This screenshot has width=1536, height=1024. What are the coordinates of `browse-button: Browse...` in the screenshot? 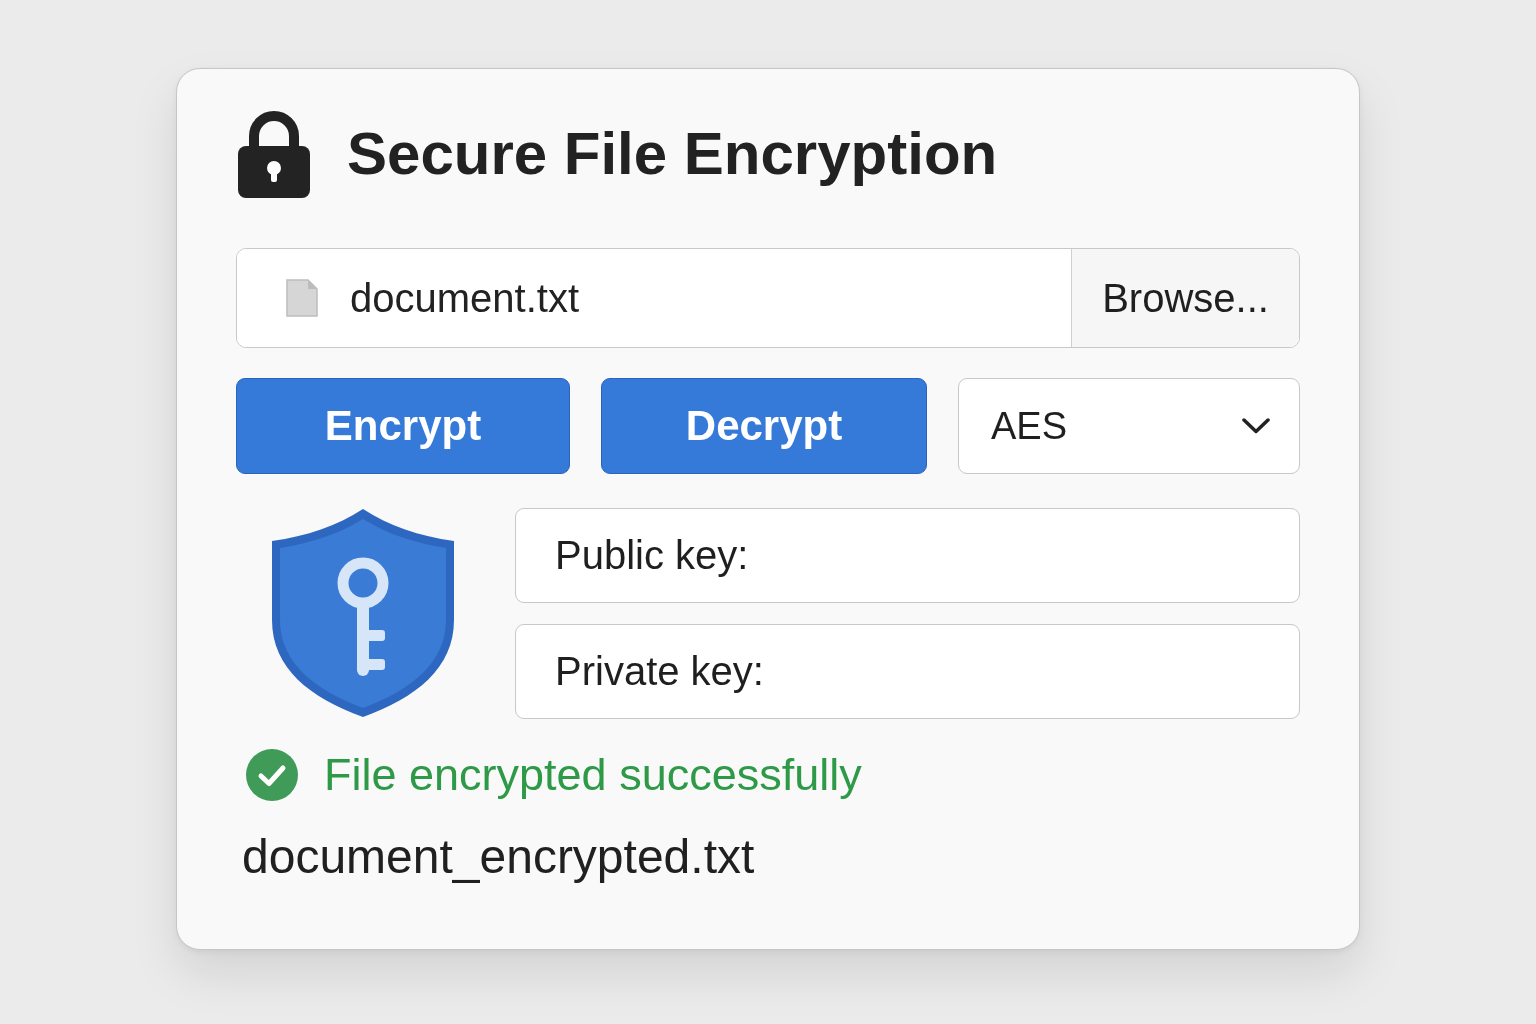 It's located at (1185, 298).